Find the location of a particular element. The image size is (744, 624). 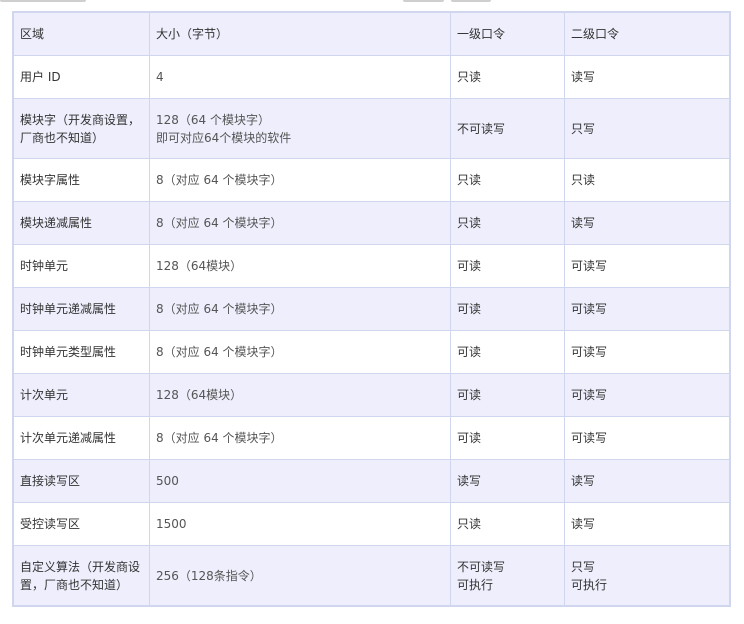

table-row: 模块字属性 8（对应 64 个模块字） 只读 只读 is located at coordinates (371, 180).